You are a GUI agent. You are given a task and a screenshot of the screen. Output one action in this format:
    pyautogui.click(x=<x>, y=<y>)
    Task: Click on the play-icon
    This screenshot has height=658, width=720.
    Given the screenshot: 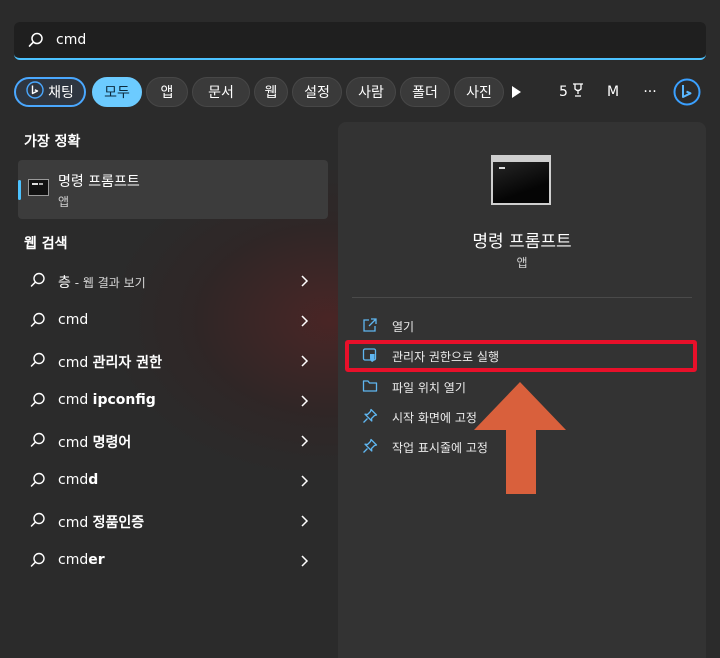 What is the action you would take?
    pyautogui.click(x=516, y=92)
    